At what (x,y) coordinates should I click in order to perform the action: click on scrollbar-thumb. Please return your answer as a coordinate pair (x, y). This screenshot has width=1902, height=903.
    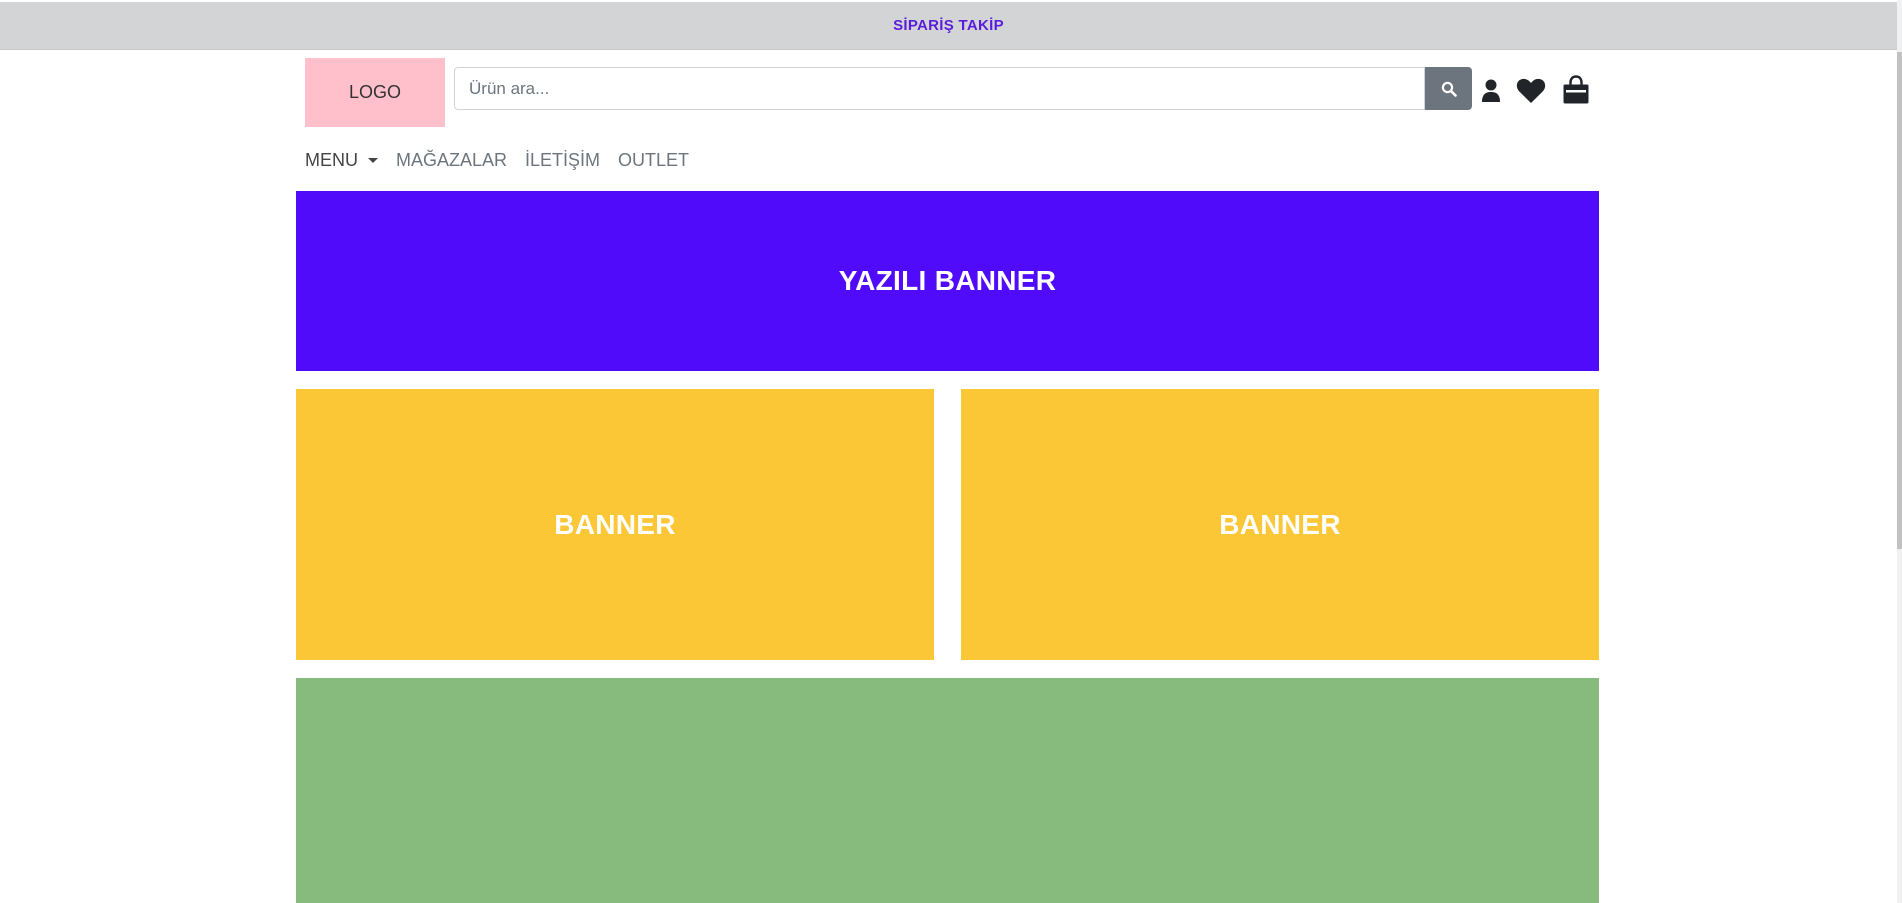
    Looking at the image, I should click on (1899, 300).